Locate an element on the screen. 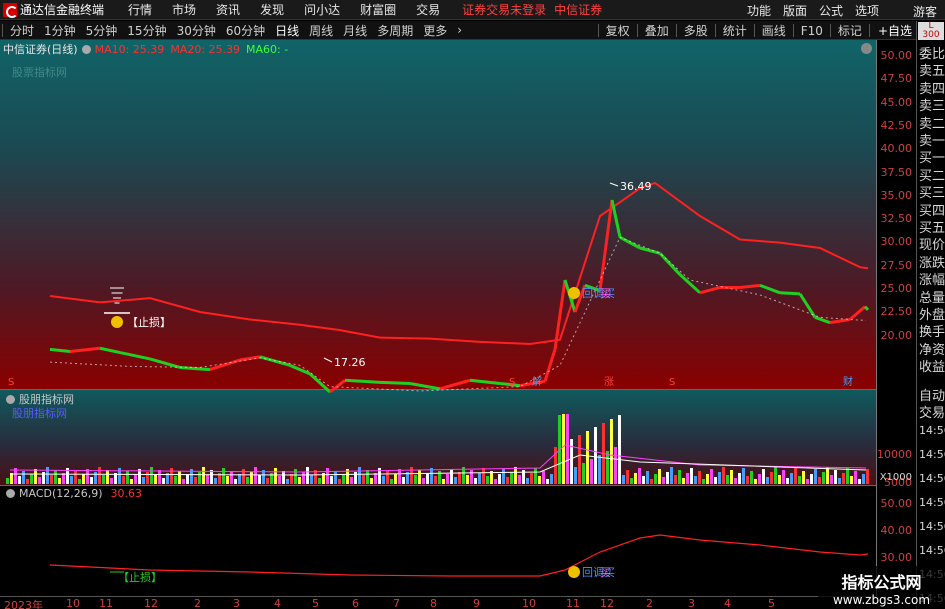  quote-field-label: 买四 is located at coordinates (932, 211).